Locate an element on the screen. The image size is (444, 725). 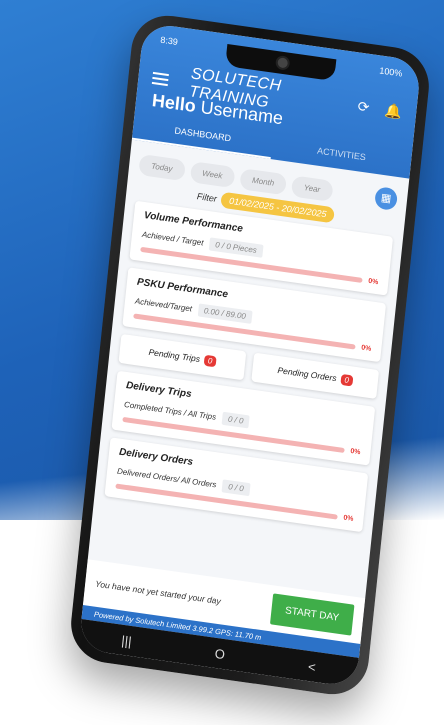
back-icon: < is located at coordinates (311, 666).